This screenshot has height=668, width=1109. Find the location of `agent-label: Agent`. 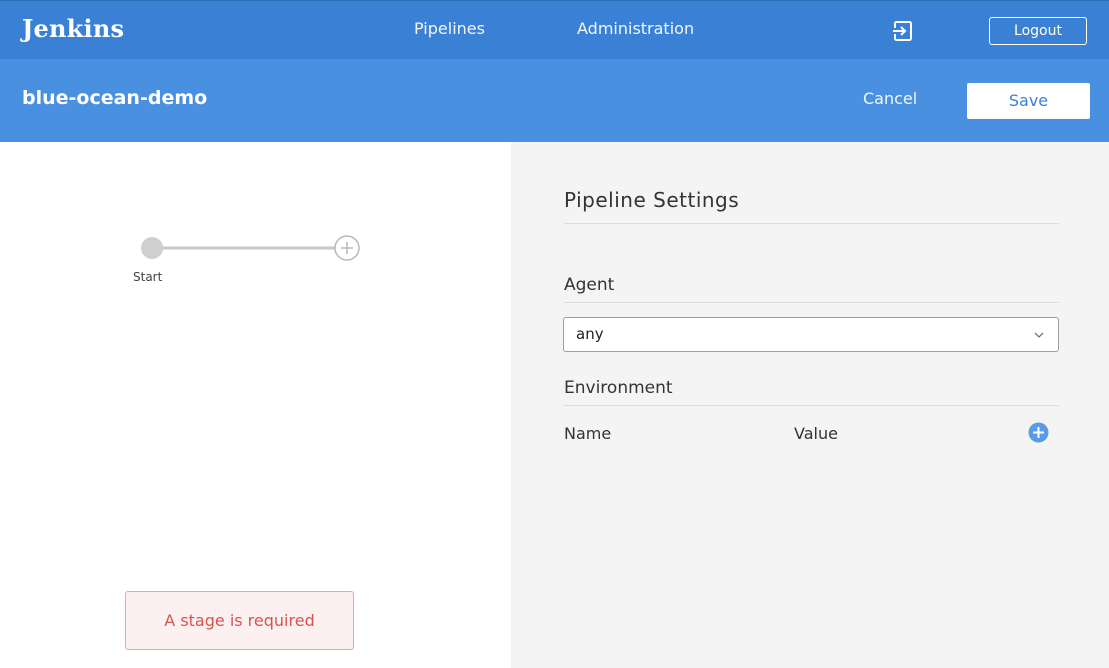

agent-label: Agent is located at coordinates (589, 285).